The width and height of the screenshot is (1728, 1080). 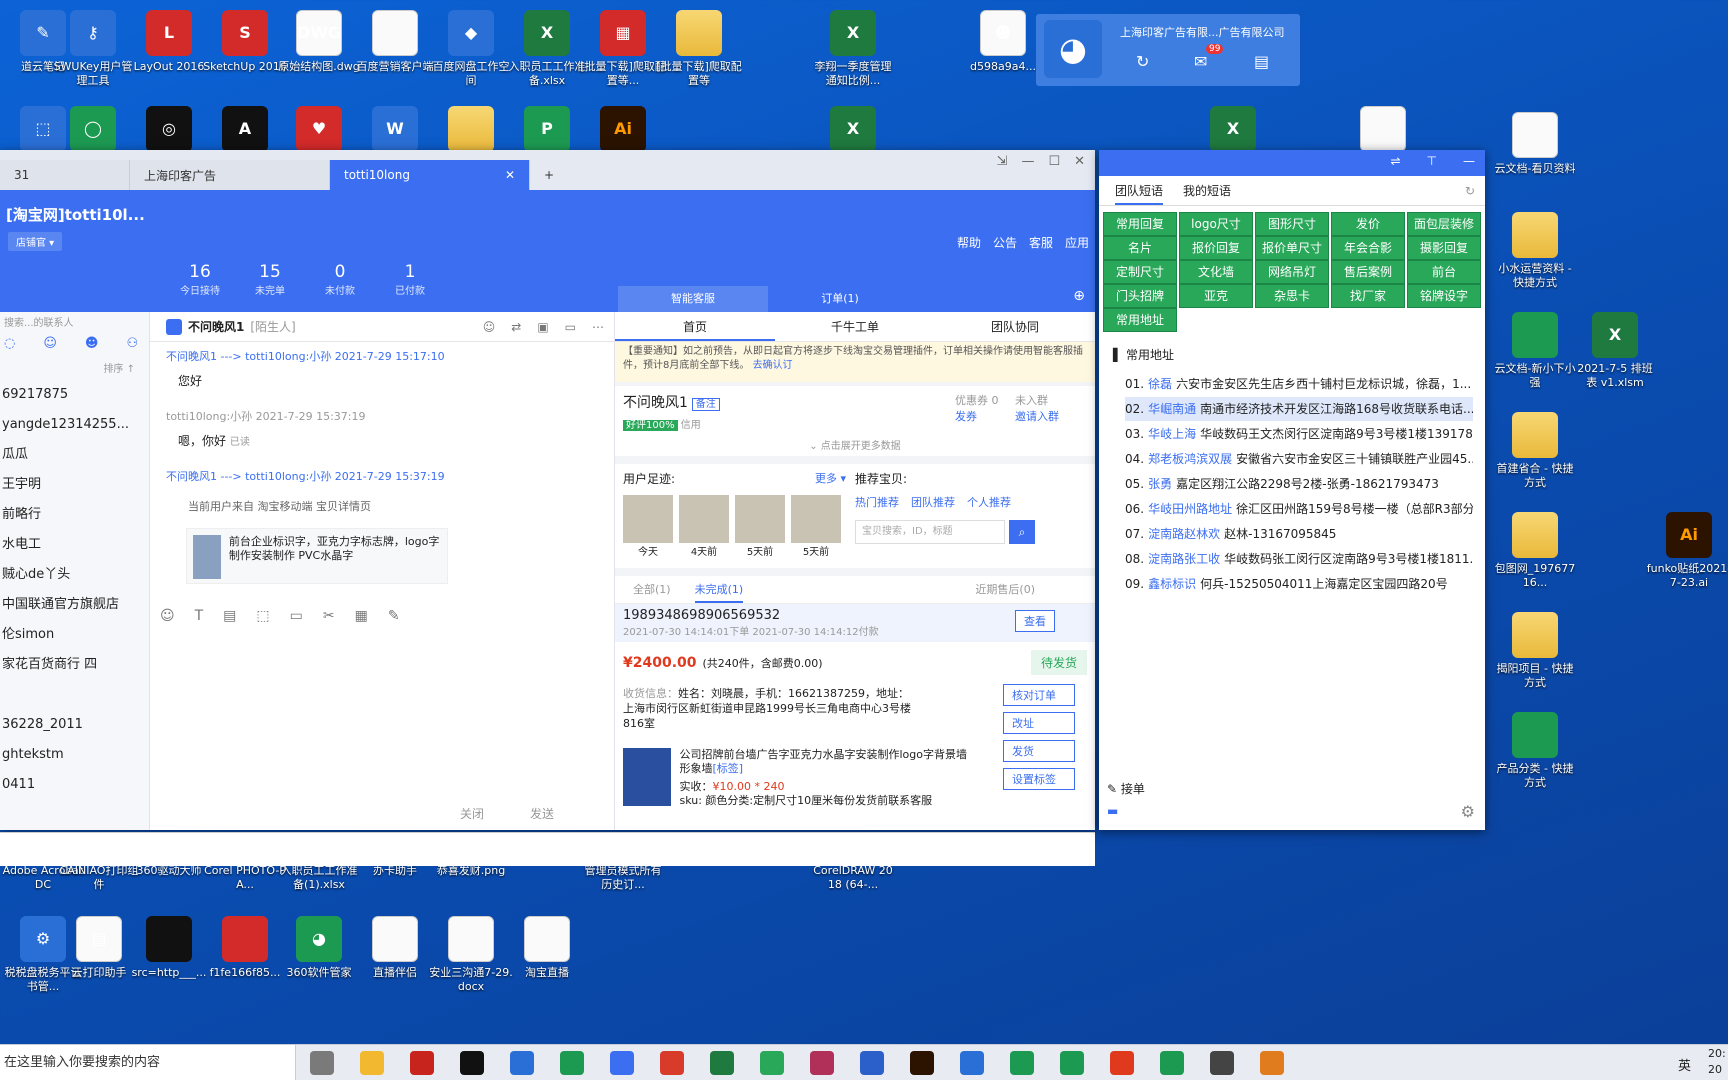 What do you see at coordinates (319, 948) in the screenshot?
I see `desktop-icon: ◕ 360软件管家` at bounding box center [319, 948].